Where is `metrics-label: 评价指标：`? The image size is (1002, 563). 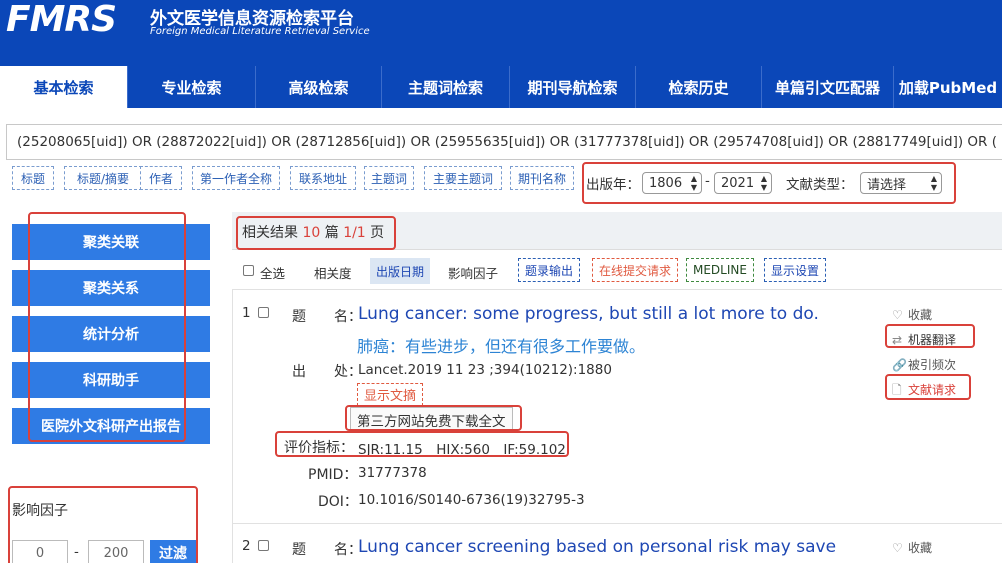 metrics-label: 评价指标： is located at coordinates (319, 448).